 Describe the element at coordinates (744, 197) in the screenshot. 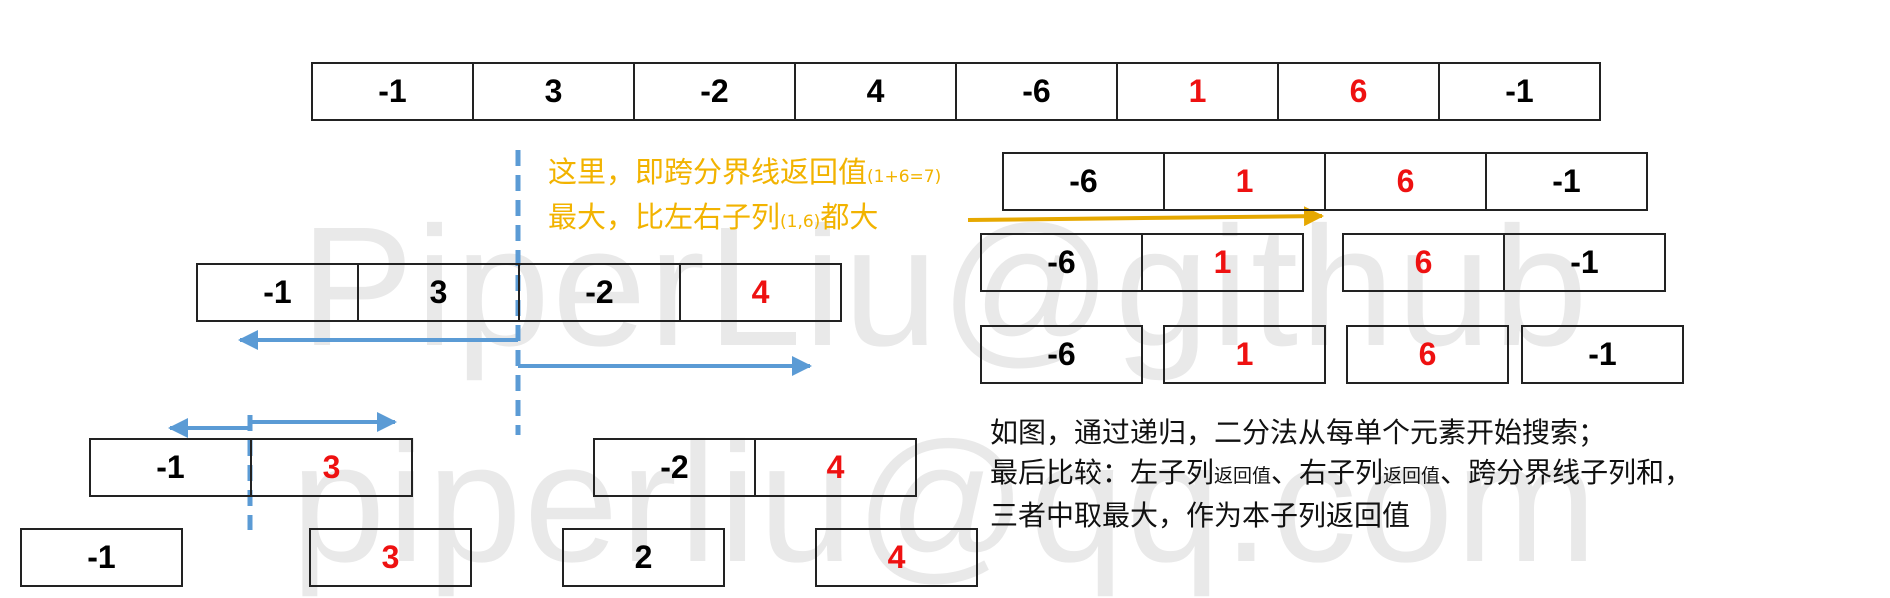

I see `crossing-sum-annotation: 这里，即跨分界线返回值(1+6=7) 最大，比左右子列(1,6)都大` at that location.